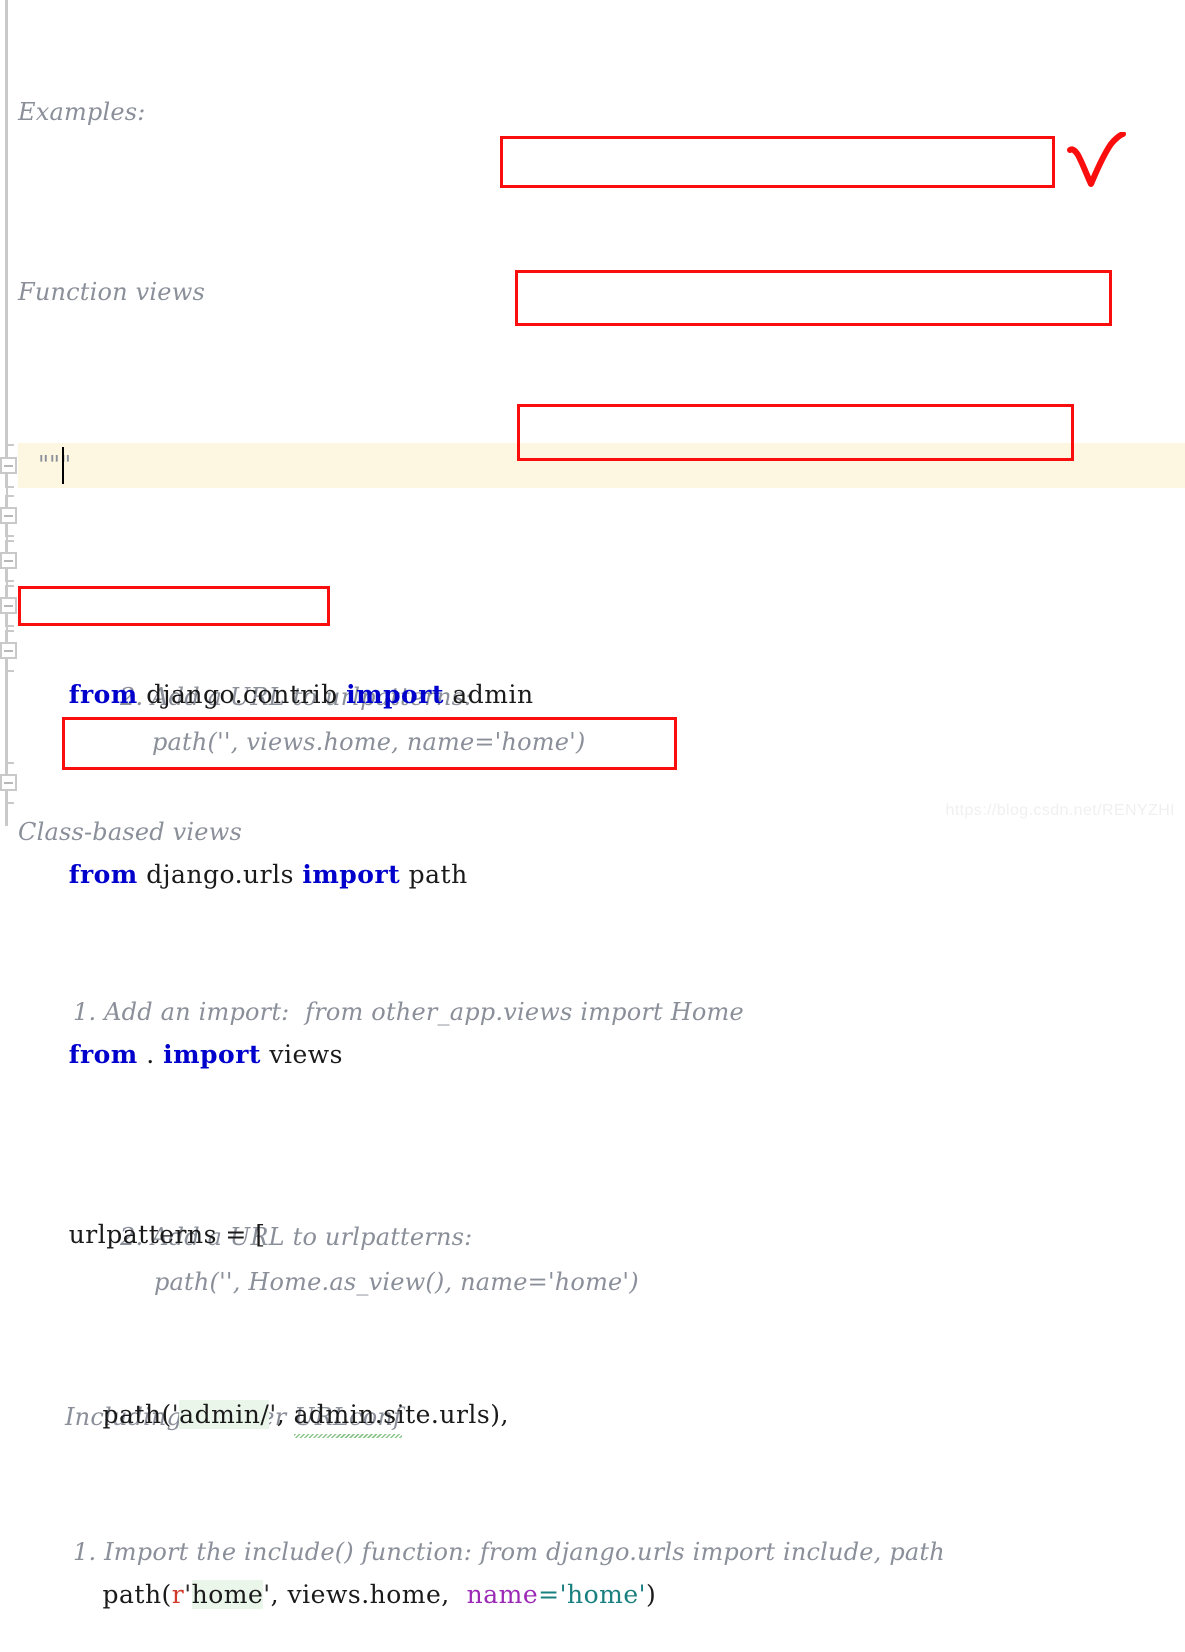 The image size is (1185, 1652). What do you see at coordinates (111, 292) in the screenshot?
I see `doc-line-function-views: Function views` at bounding box center [111, 292].